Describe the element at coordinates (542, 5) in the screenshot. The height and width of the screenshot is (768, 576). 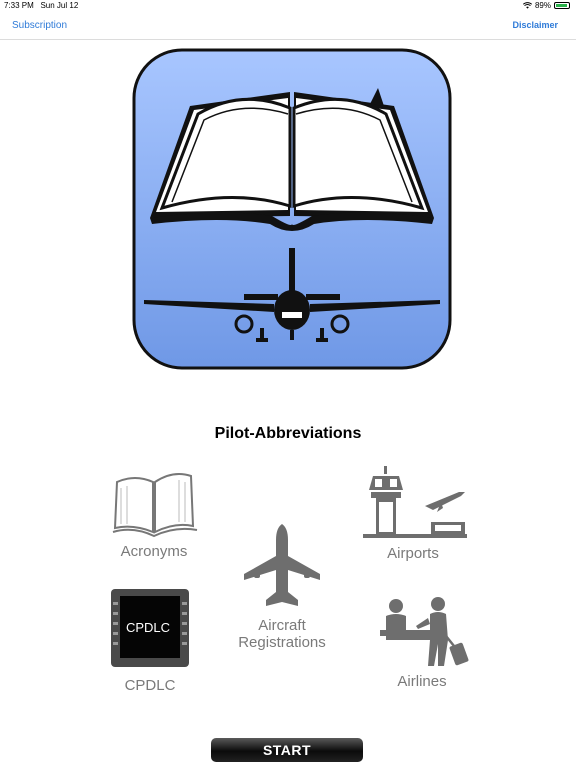
I see `battery-percent: 89%` at that location.